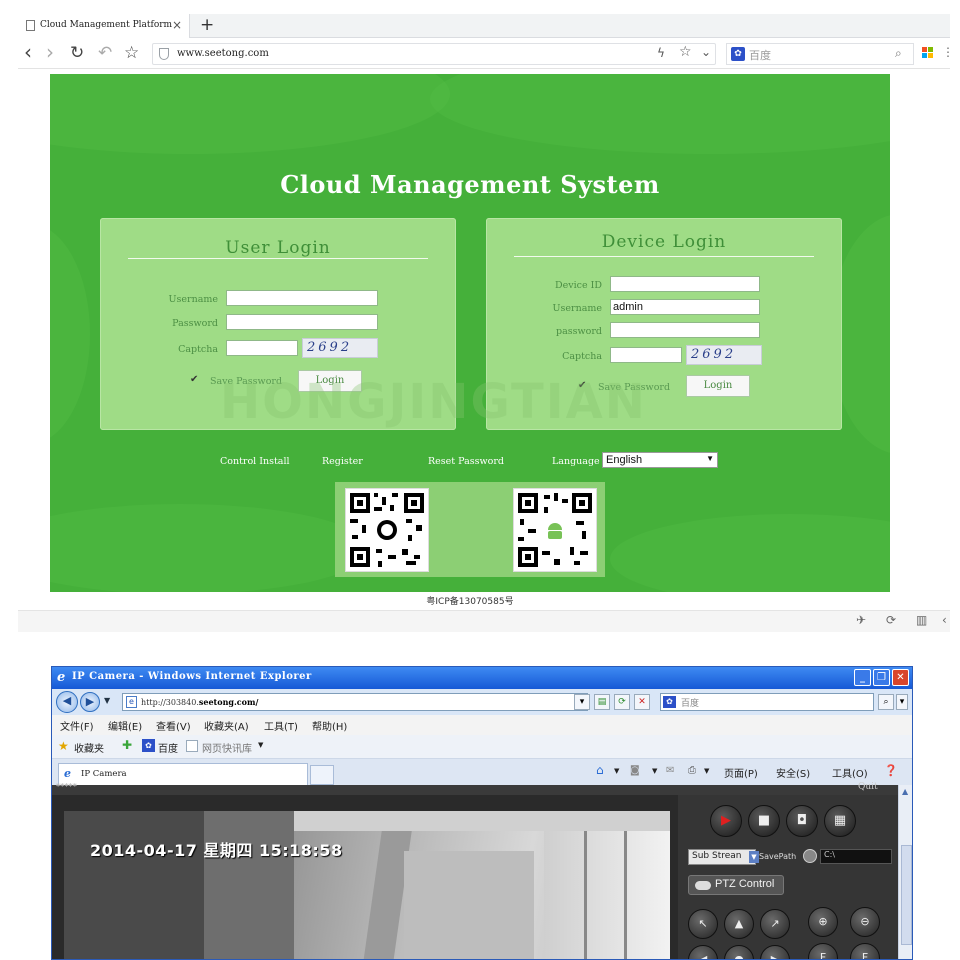 This screenshot has width=960, height=960. I want to click on feeds-icon: ◙, so click(635, 770).